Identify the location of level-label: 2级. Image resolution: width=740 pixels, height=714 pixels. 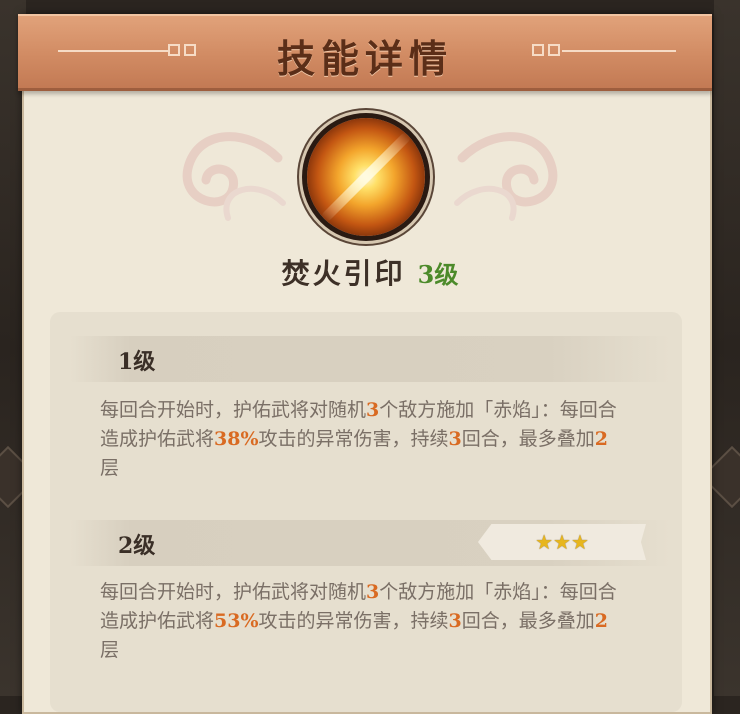
(137, 546).